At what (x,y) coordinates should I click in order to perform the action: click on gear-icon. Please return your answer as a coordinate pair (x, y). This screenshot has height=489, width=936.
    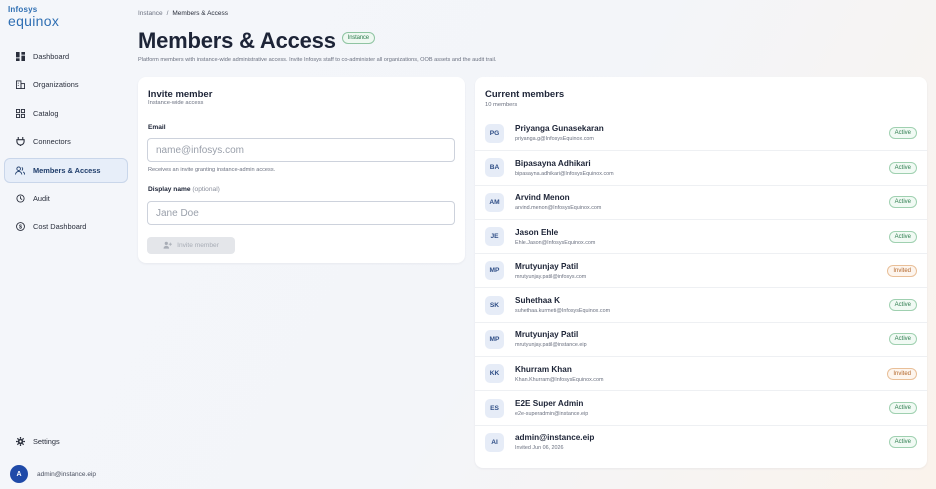
    Looking at the image, I should click on (20, 442).